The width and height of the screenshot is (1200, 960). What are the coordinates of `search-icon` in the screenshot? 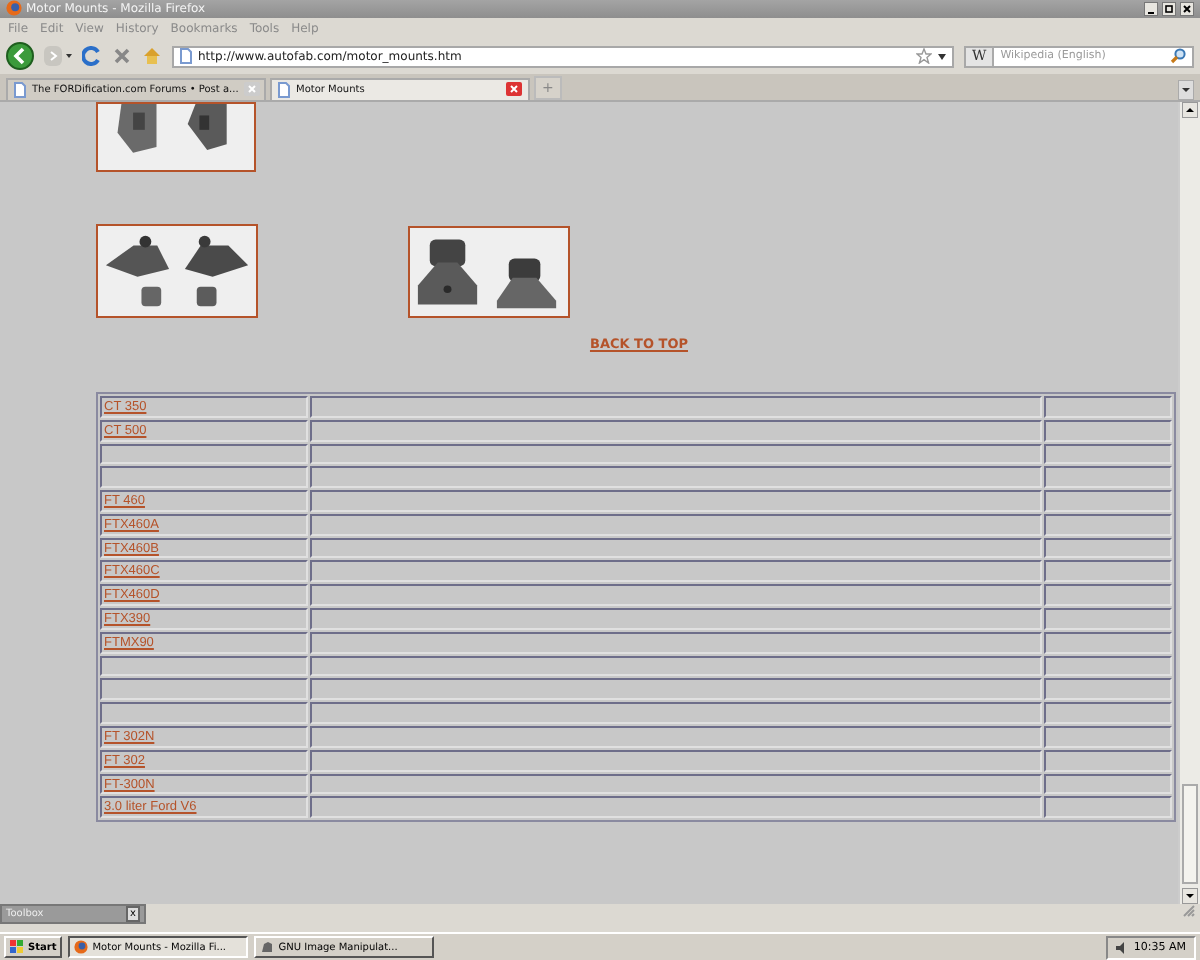 It's located at (1178, 56).